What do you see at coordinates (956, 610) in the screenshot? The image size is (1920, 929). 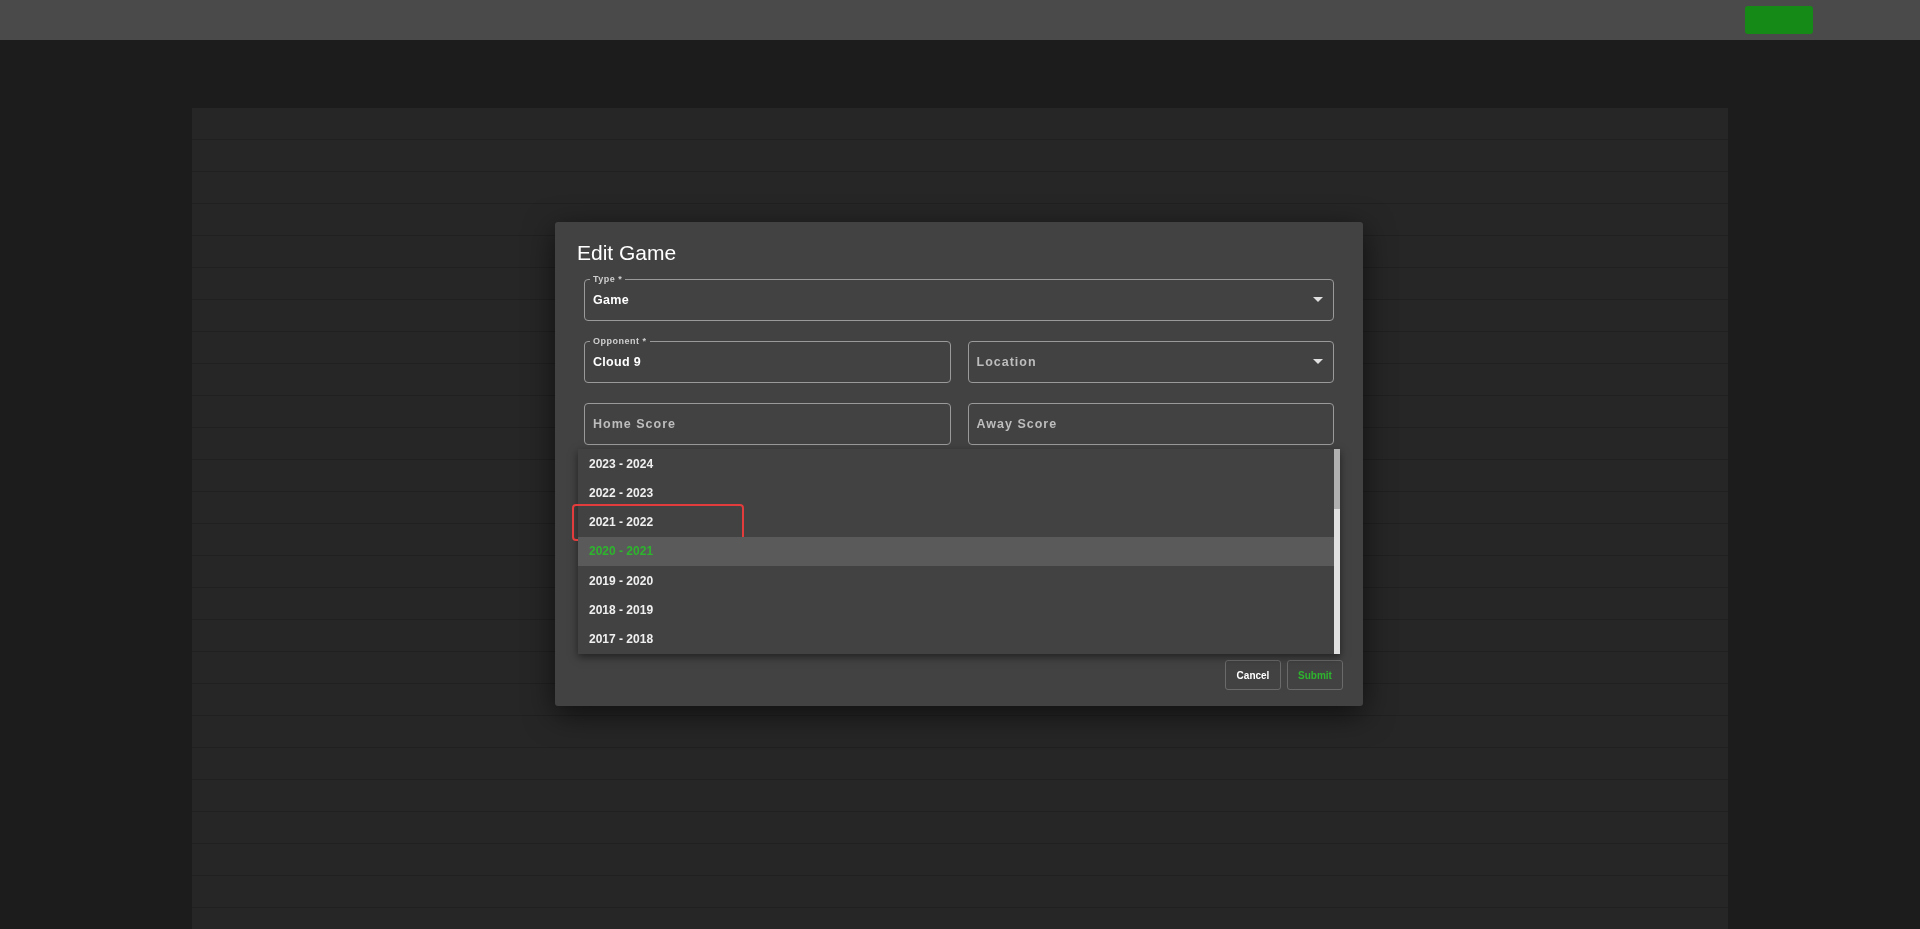 I see `season-option: 2018 - 2019` at bounding box center [956, 610].